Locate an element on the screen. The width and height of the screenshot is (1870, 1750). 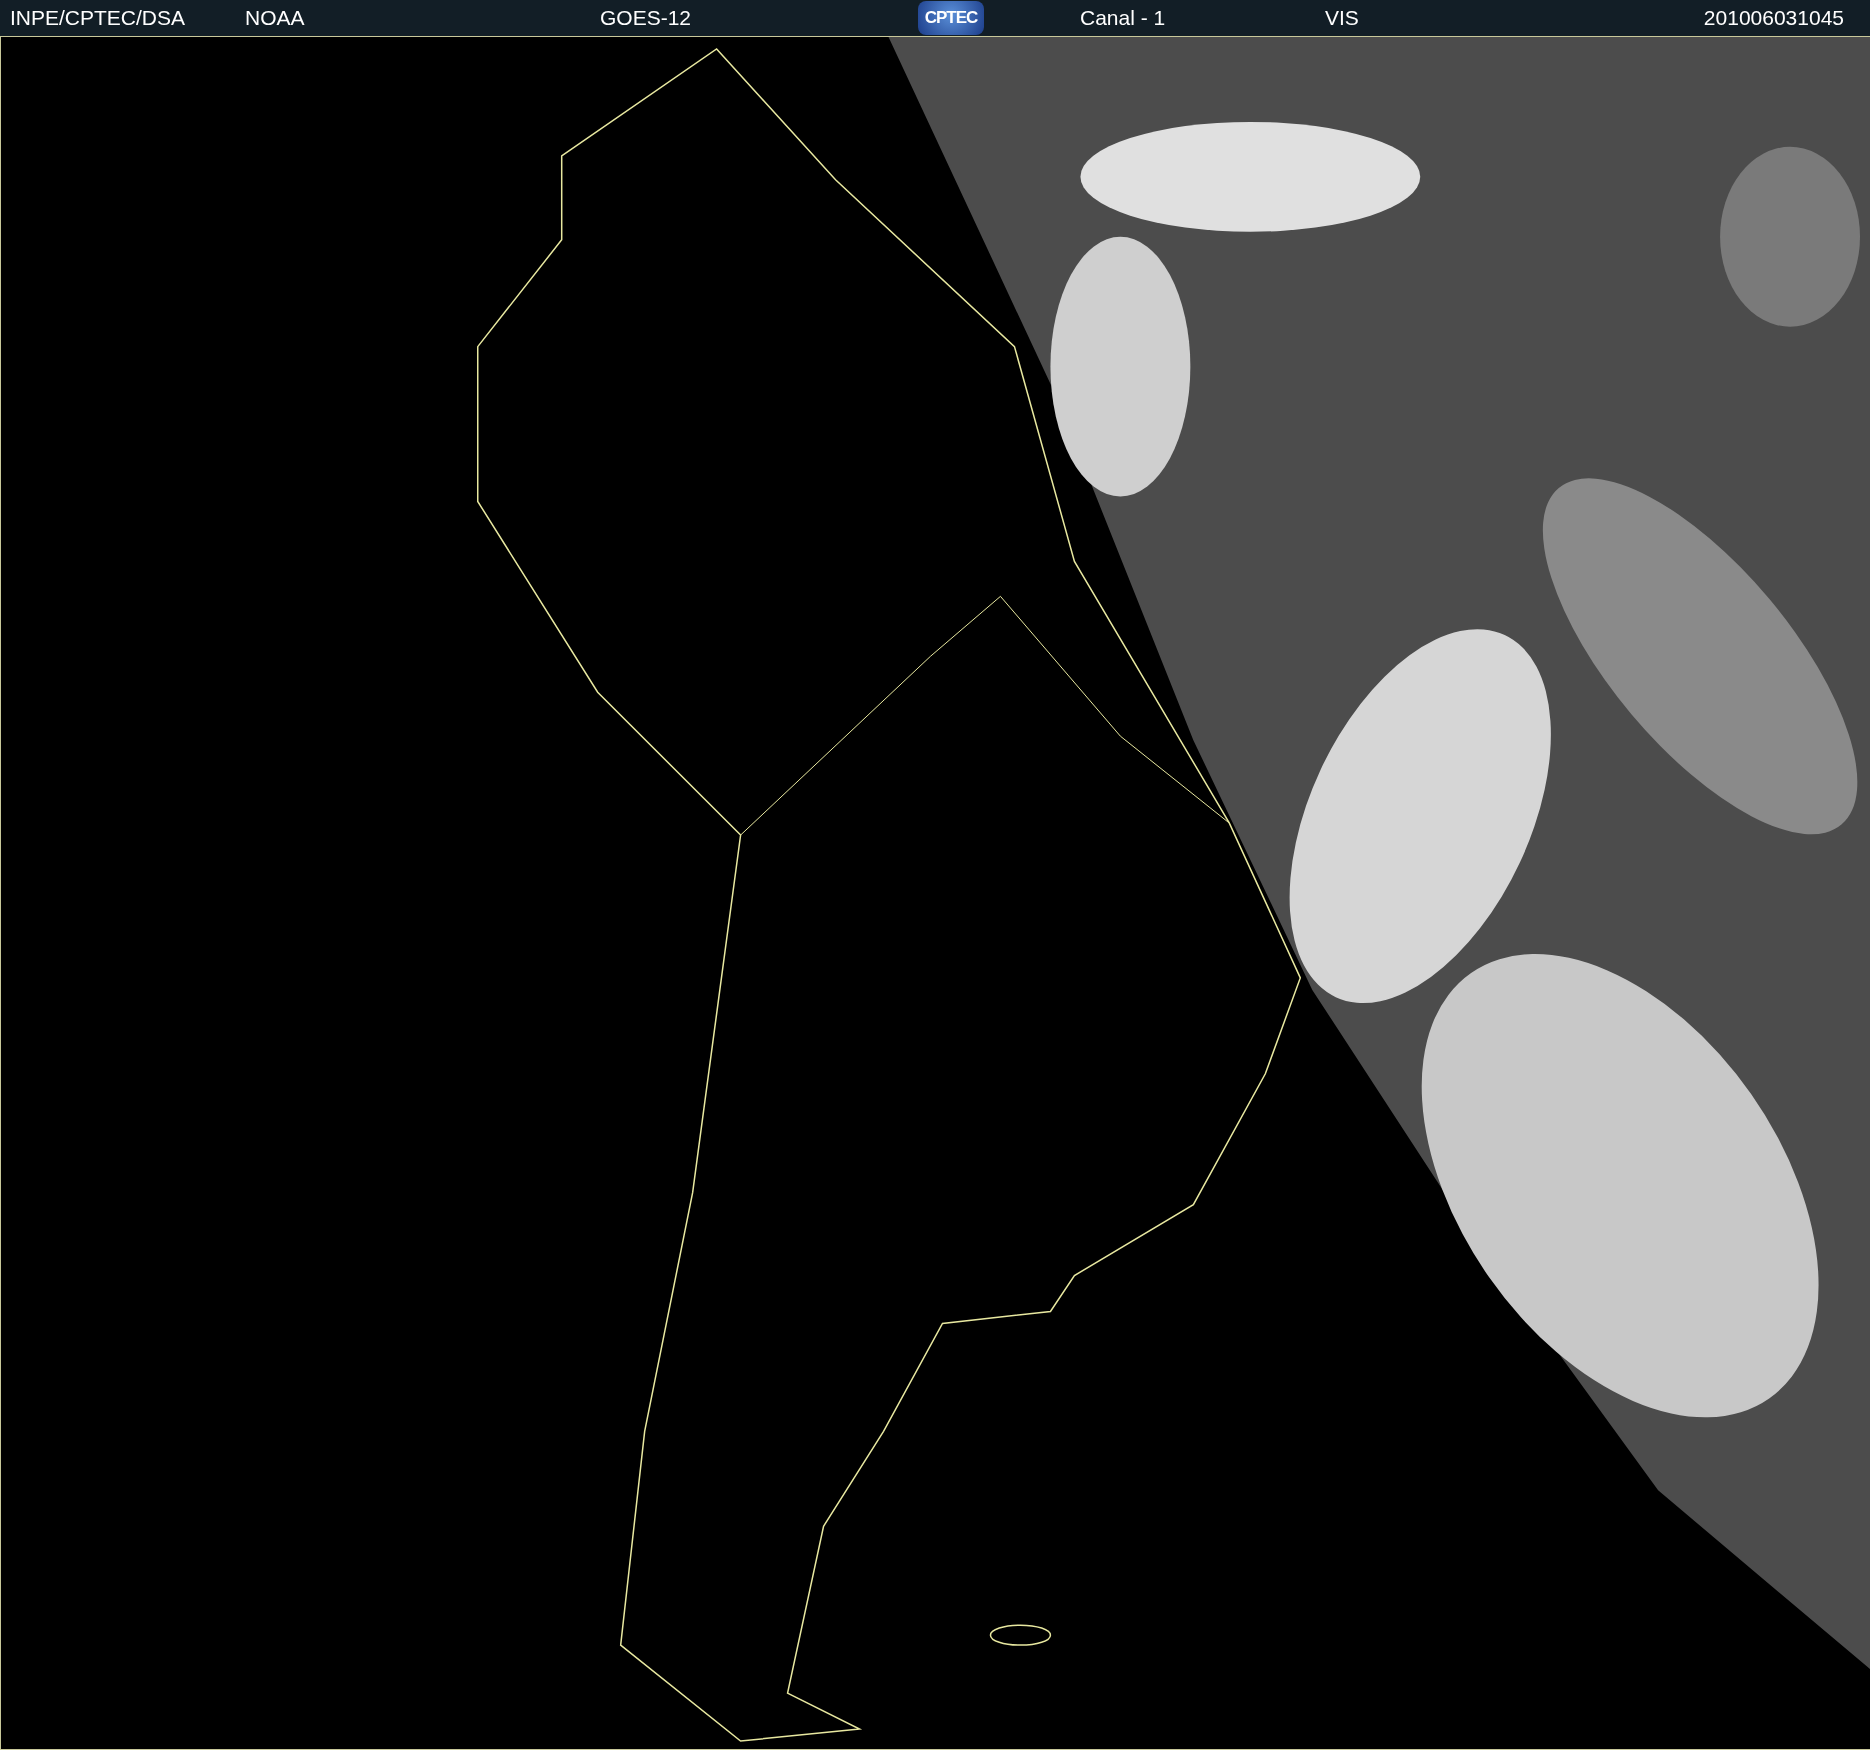
agency-label: NOAA is located at coordinates (275, 18).